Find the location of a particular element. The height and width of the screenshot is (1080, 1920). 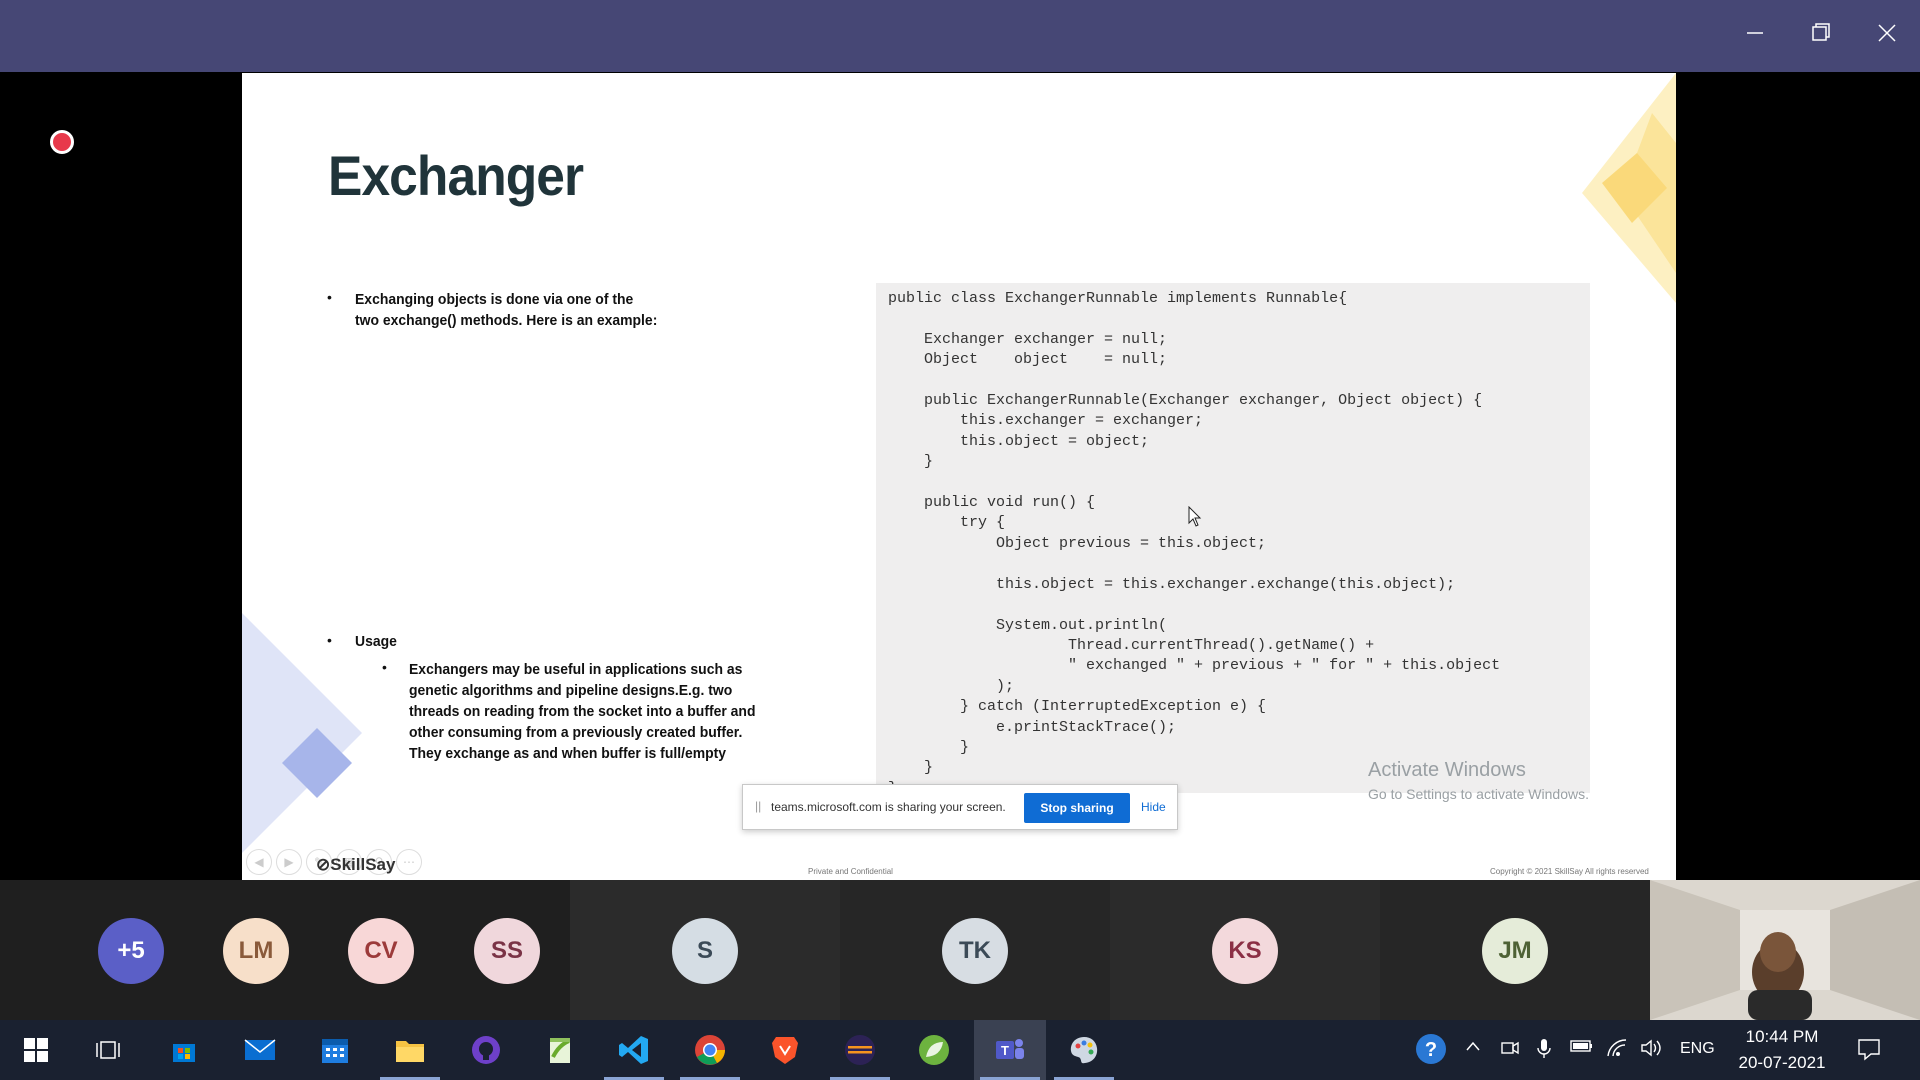

help-icon: ? is located at coordinates (1431, 1051).